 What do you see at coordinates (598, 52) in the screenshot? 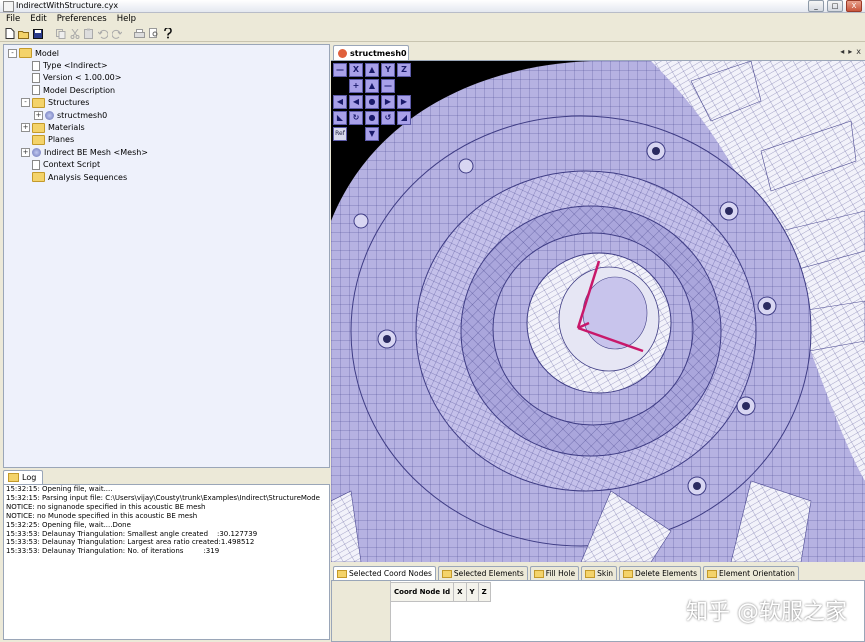
I see `viewer-tab-bar: structmesh0 ◂ ▸ x` at bounding box center [598, 52].